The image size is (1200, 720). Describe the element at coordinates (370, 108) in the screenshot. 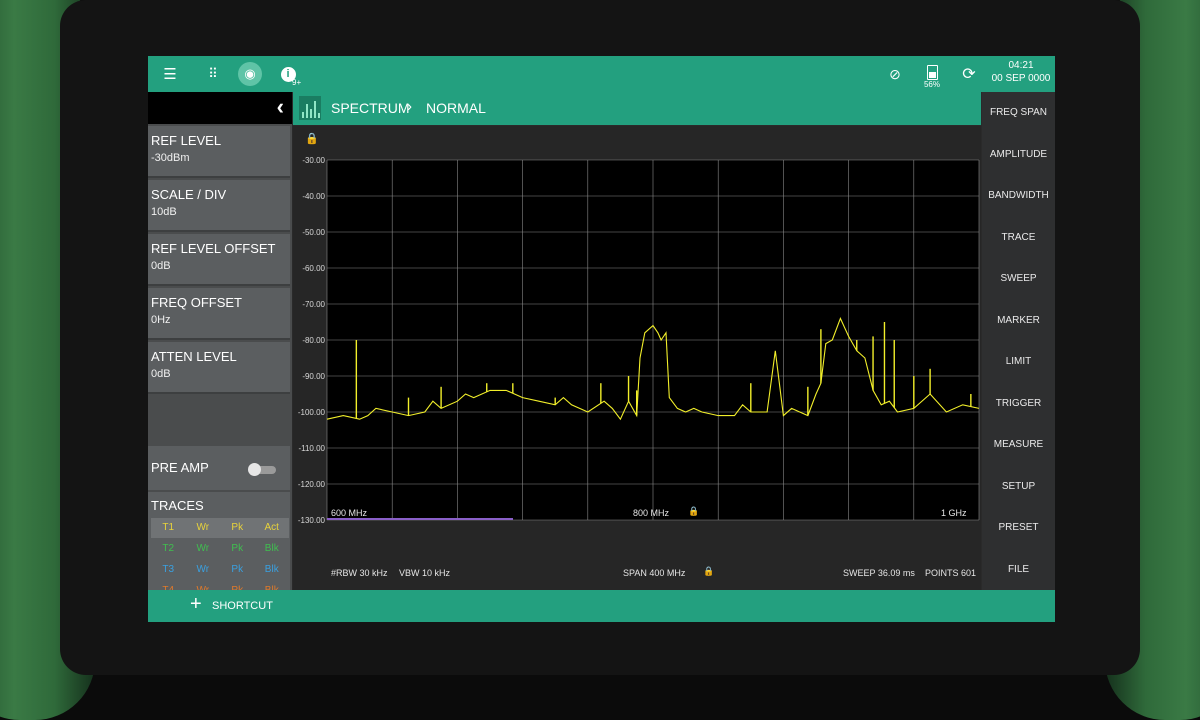

I see `mode-title: SPECTRUM` at that location.